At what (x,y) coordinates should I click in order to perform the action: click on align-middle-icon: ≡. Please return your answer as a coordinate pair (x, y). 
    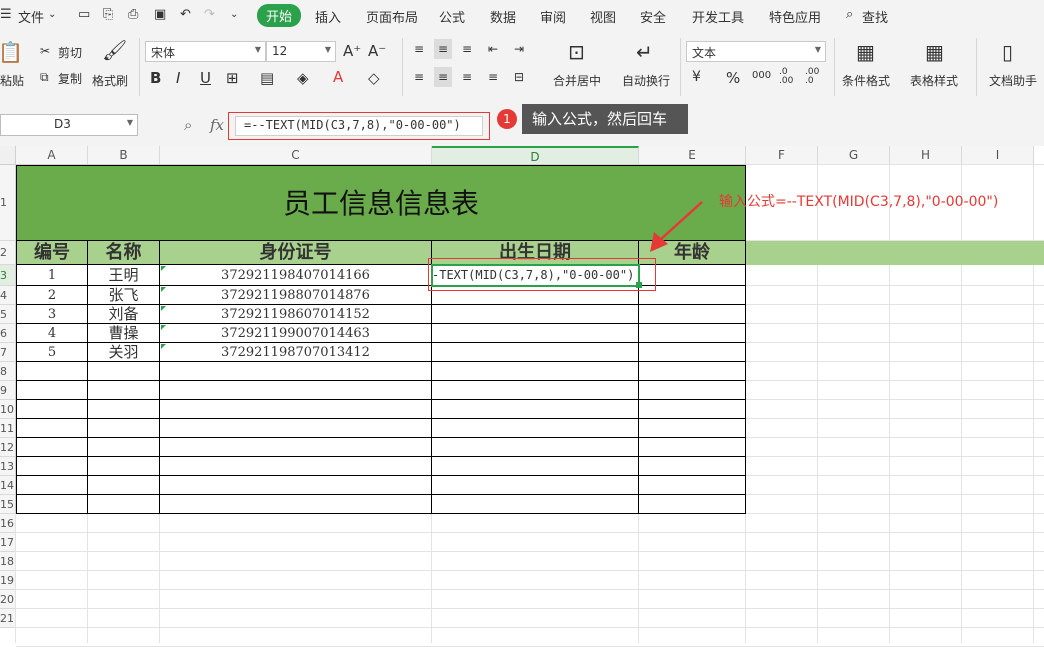
    Looking at the image, I should click on (443, 49).